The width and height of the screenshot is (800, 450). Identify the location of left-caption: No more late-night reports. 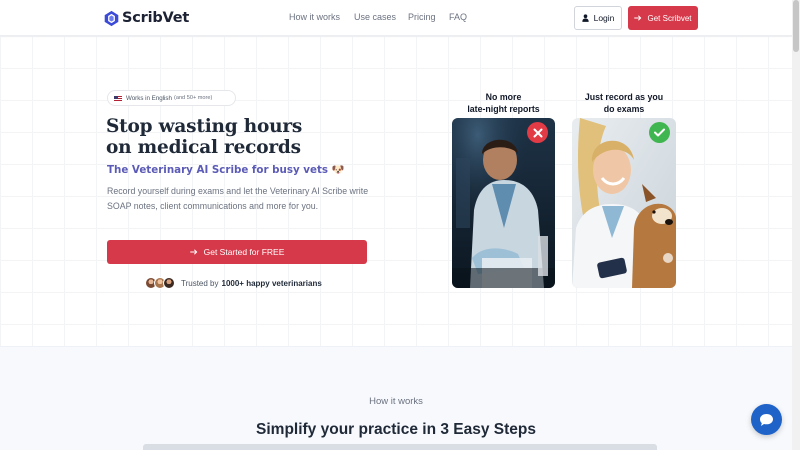
(503, 103).